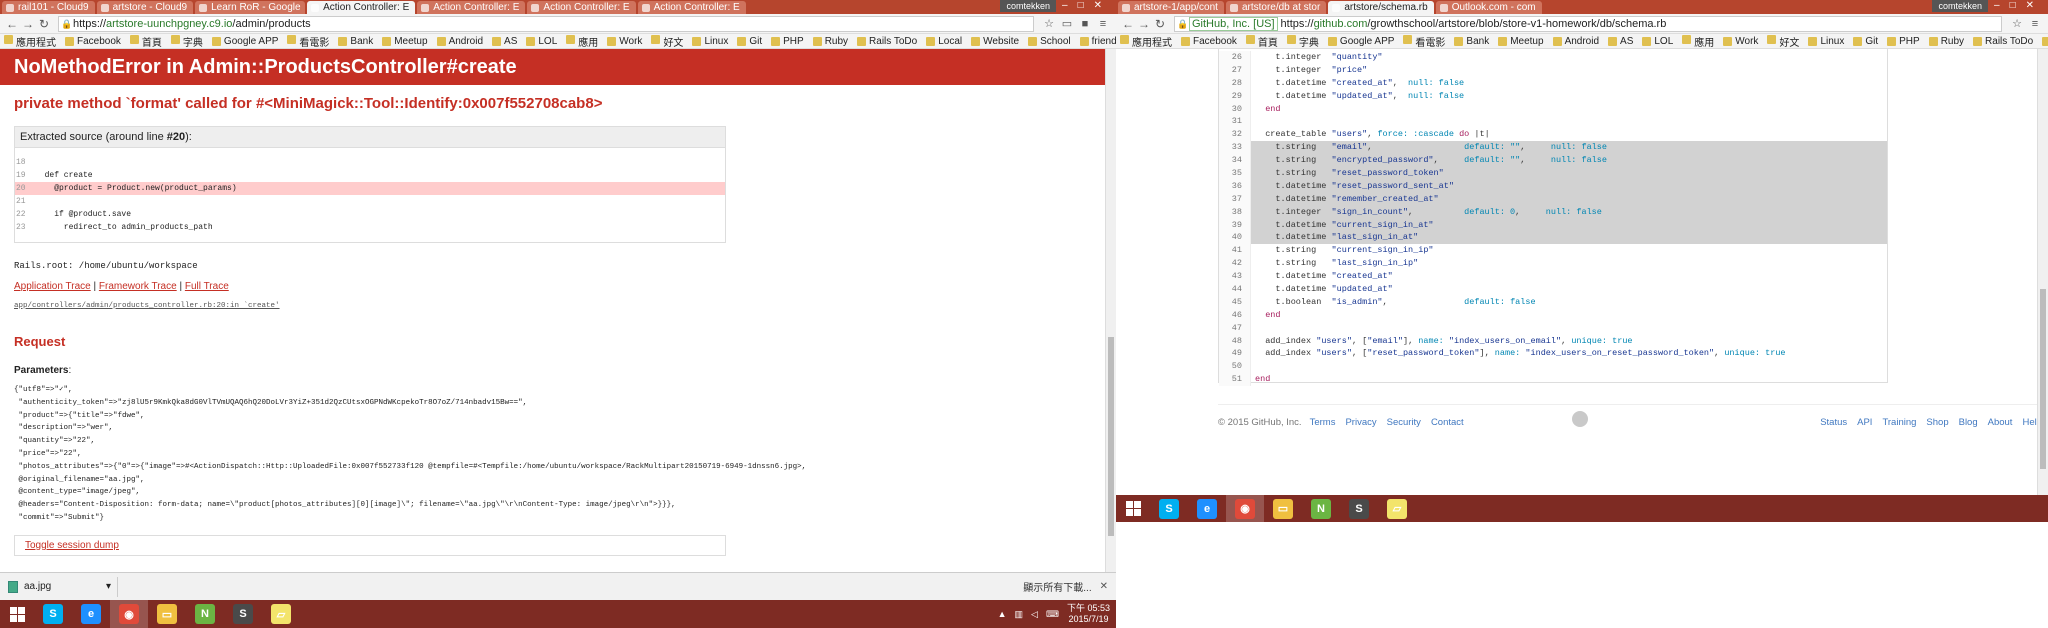 Image resolution: width=2048 pixels, height=628 pixels. I want to click on bookmark-item: Website, so click(995, 41).